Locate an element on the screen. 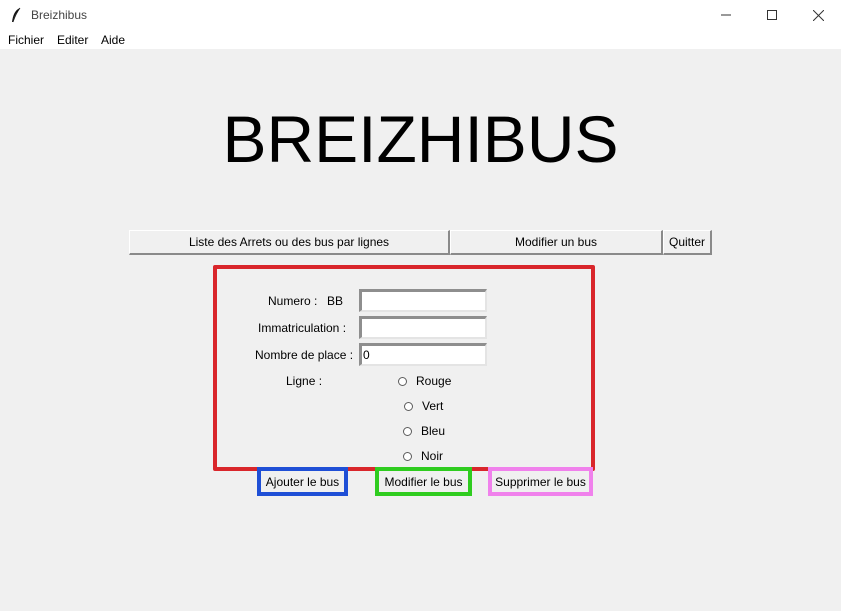  radio-label: Rouge is located at coordinates (434, 381).